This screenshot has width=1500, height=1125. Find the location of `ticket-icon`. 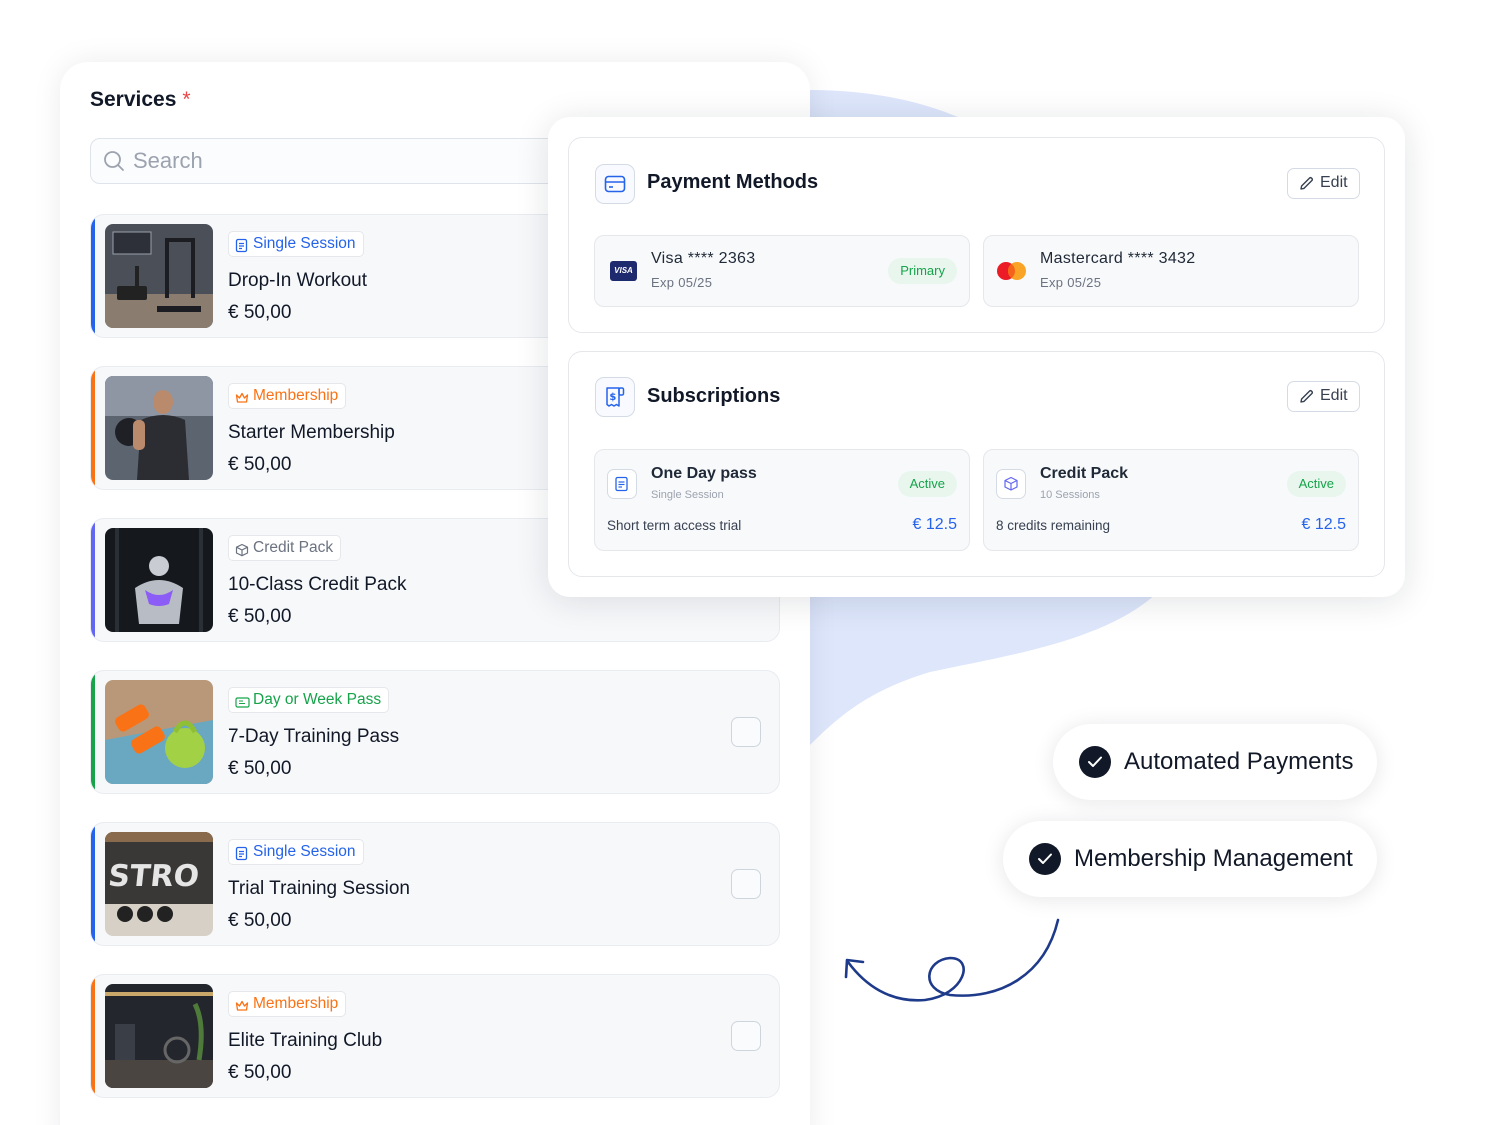

ticket-icon is located at coordinates (242, 705).